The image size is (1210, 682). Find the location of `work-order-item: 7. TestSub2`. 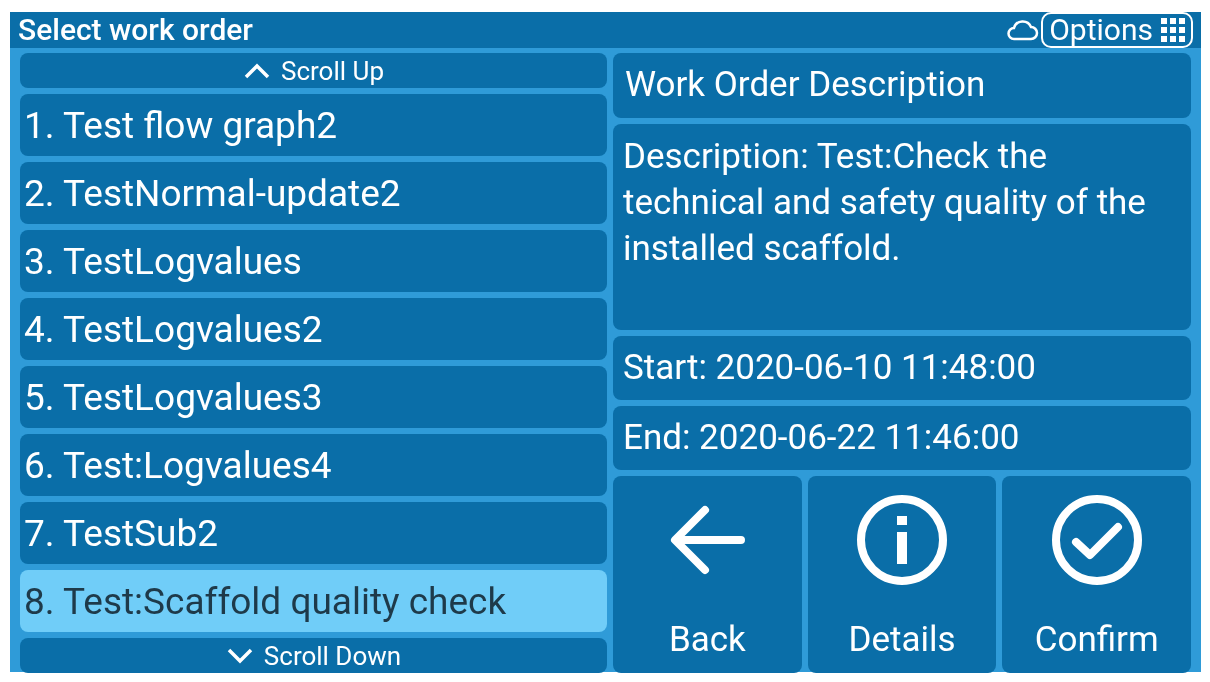

work-order-item: 7. TestSub2 is located at coordinates (313, 533).